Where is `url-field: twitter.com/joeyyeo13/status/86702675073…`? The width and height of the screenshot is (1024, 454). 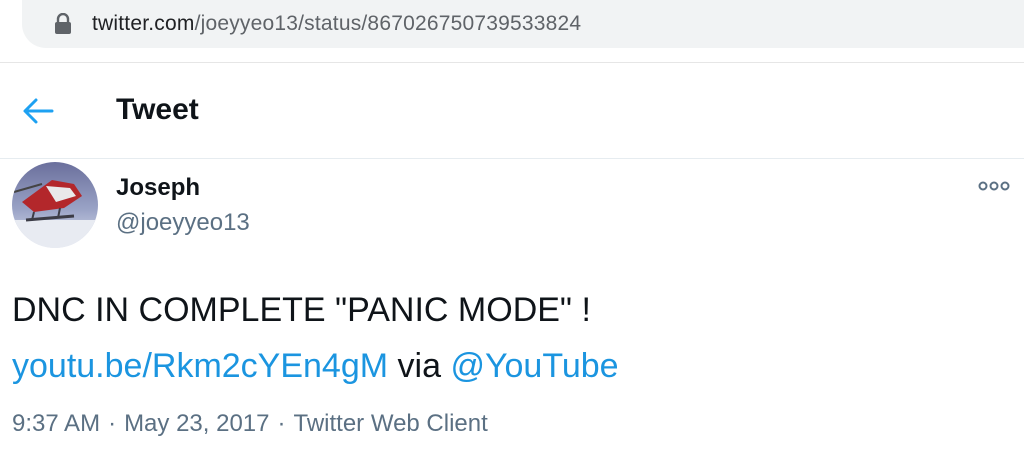
url-field: twitter.com/joeyyeo13/status/86702675073… is located at coordinates (523, 24).